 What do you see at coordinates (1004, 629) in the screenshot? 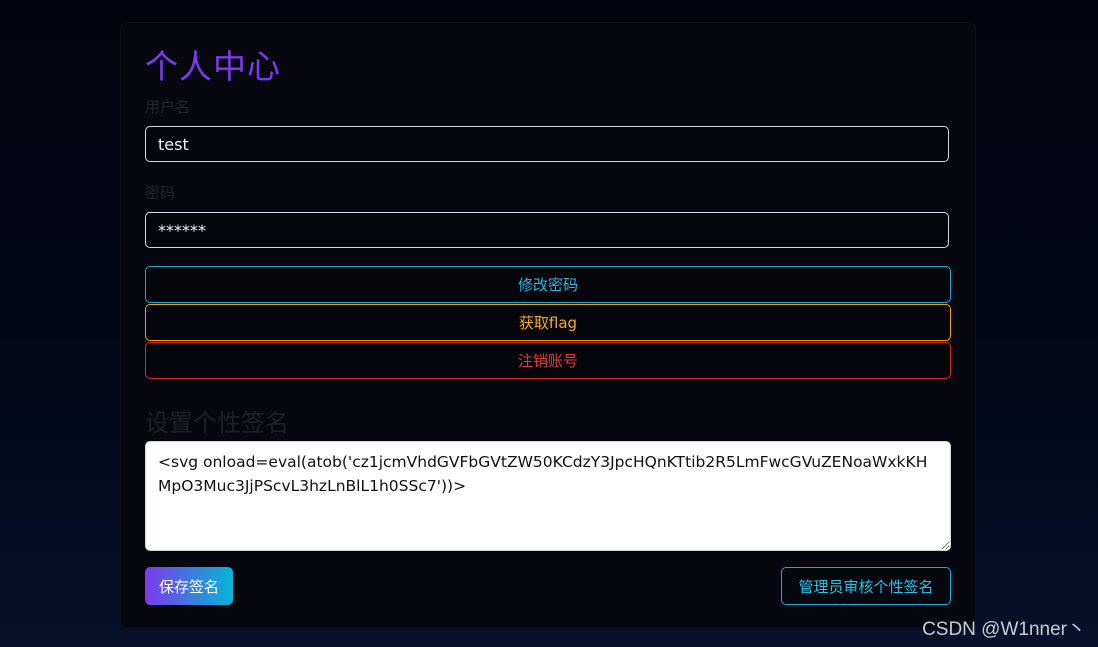
I see `watermark: CSDN @W1nner丶` at bounding box center [1004, 629].